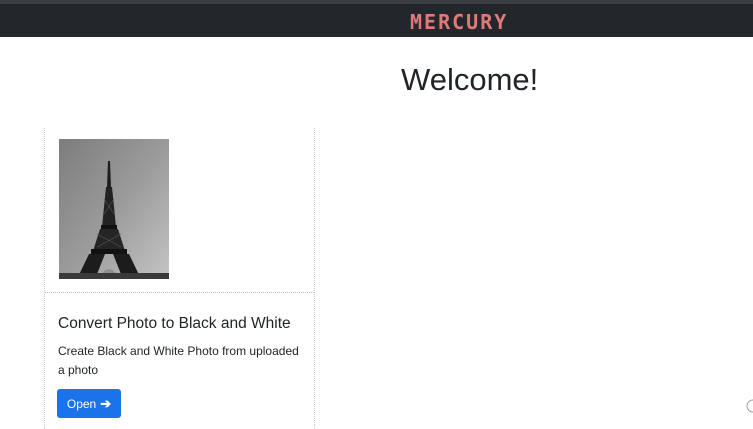  I want to click on brand-logo: MERCURY, so click(459, 22).